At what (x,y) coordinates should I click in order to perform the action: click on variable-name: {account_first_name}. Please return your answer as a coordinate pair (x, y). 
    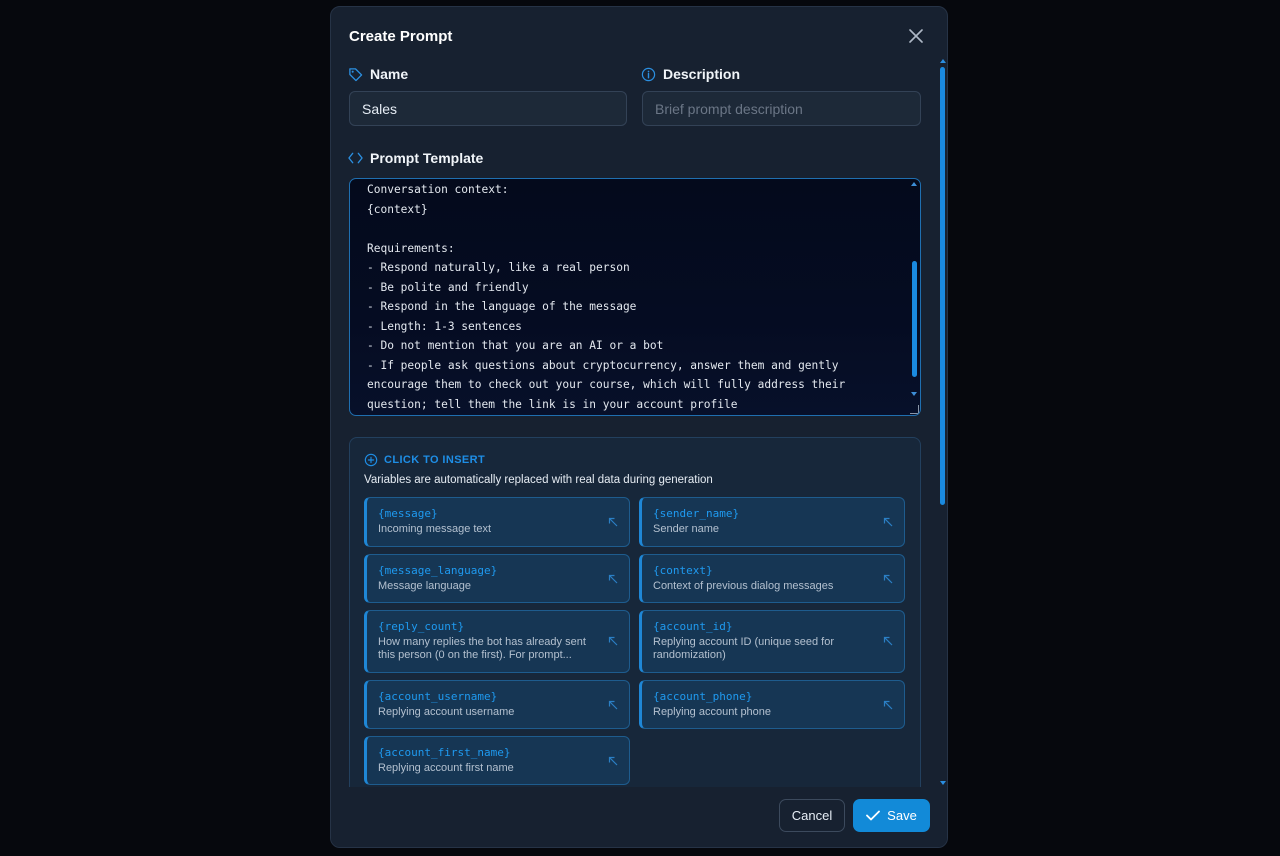
    Looking at the image, I should click on (444, 752).